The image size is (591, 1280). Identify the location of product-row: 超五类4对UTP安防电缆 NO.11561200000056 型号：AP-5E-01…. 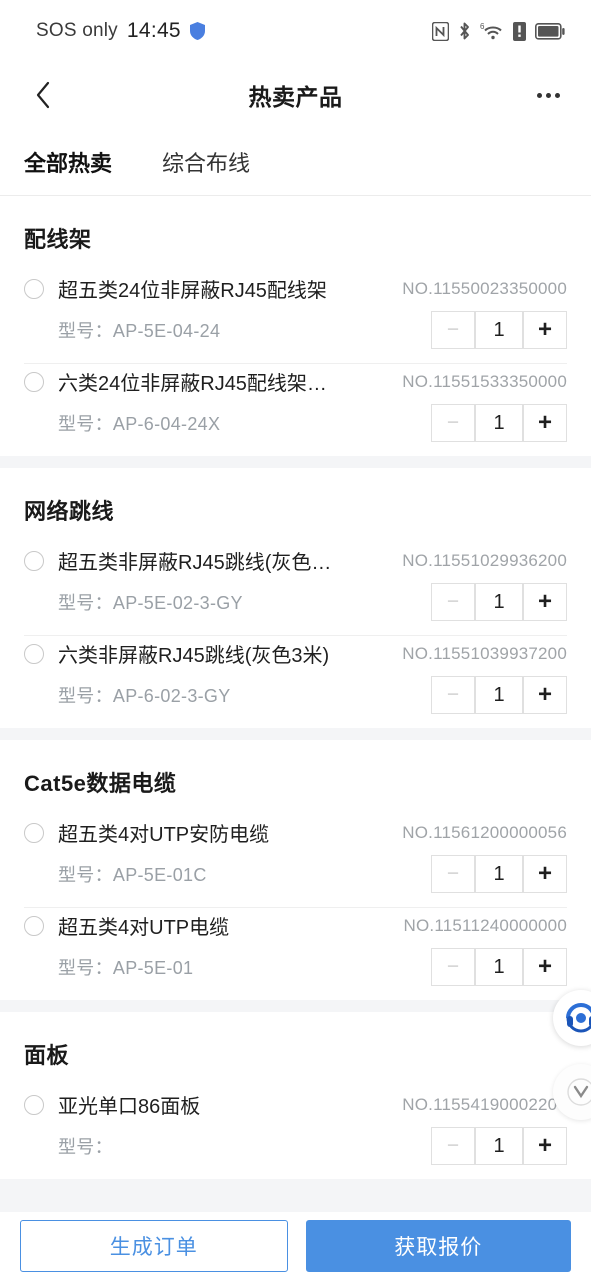
(295, 860).